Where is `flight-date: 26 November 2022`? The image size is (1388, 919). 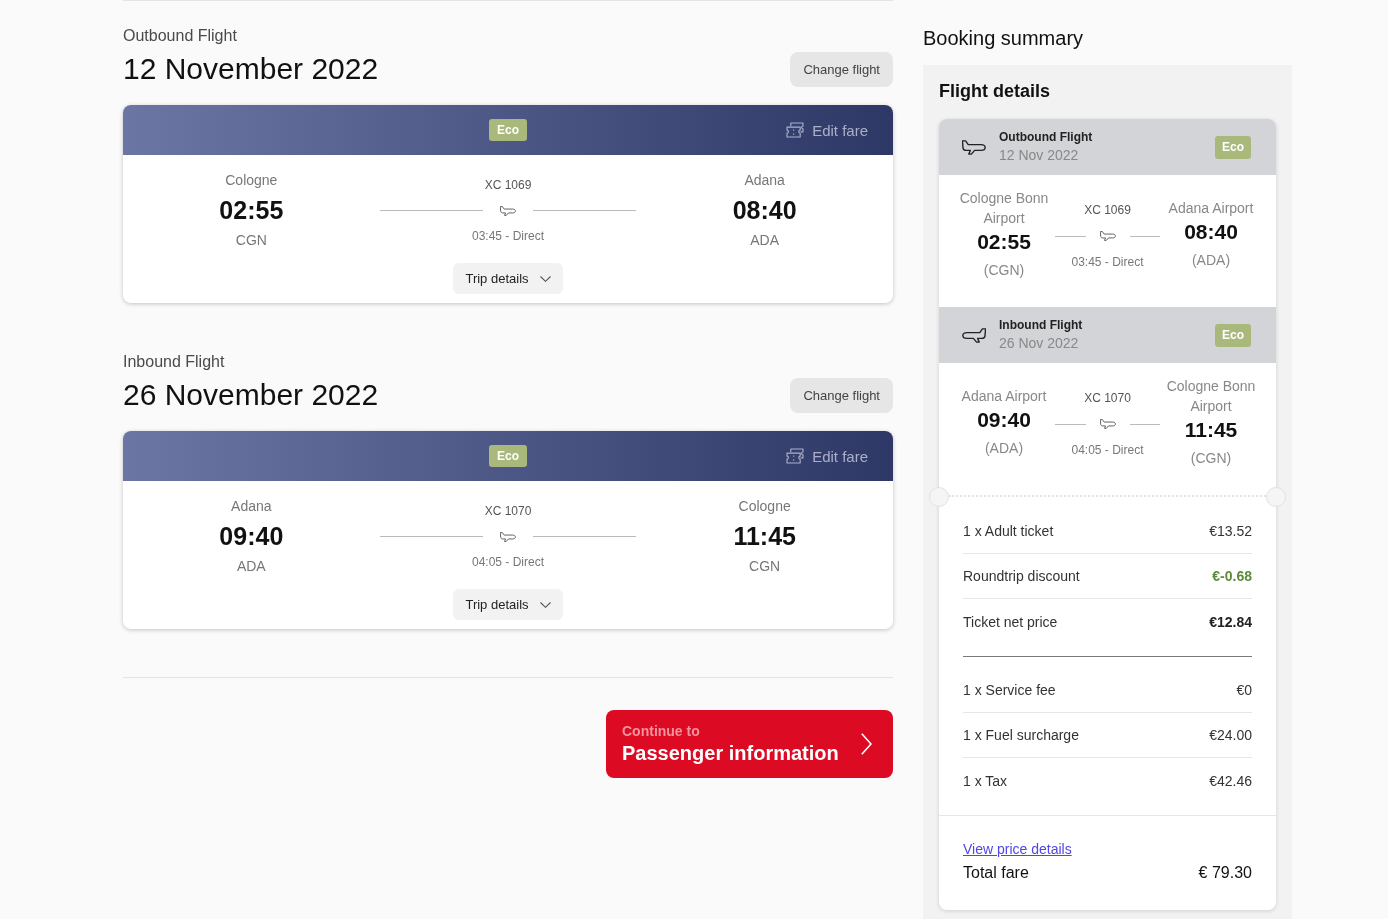
flight-date: 26 November 2022 is located at coordinates (251, 395).